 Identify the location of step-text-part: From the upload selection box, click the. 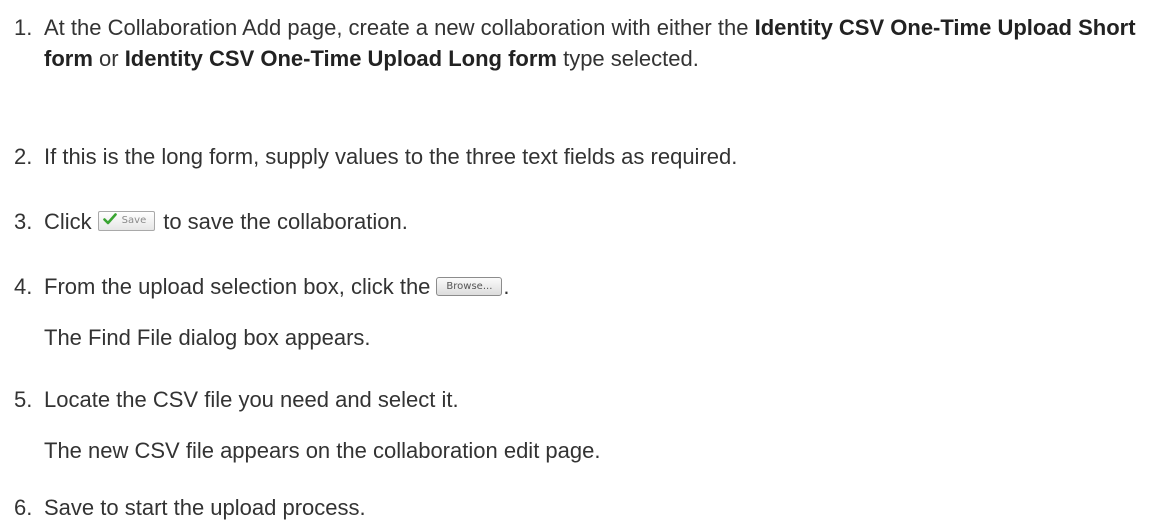
(237, 286).